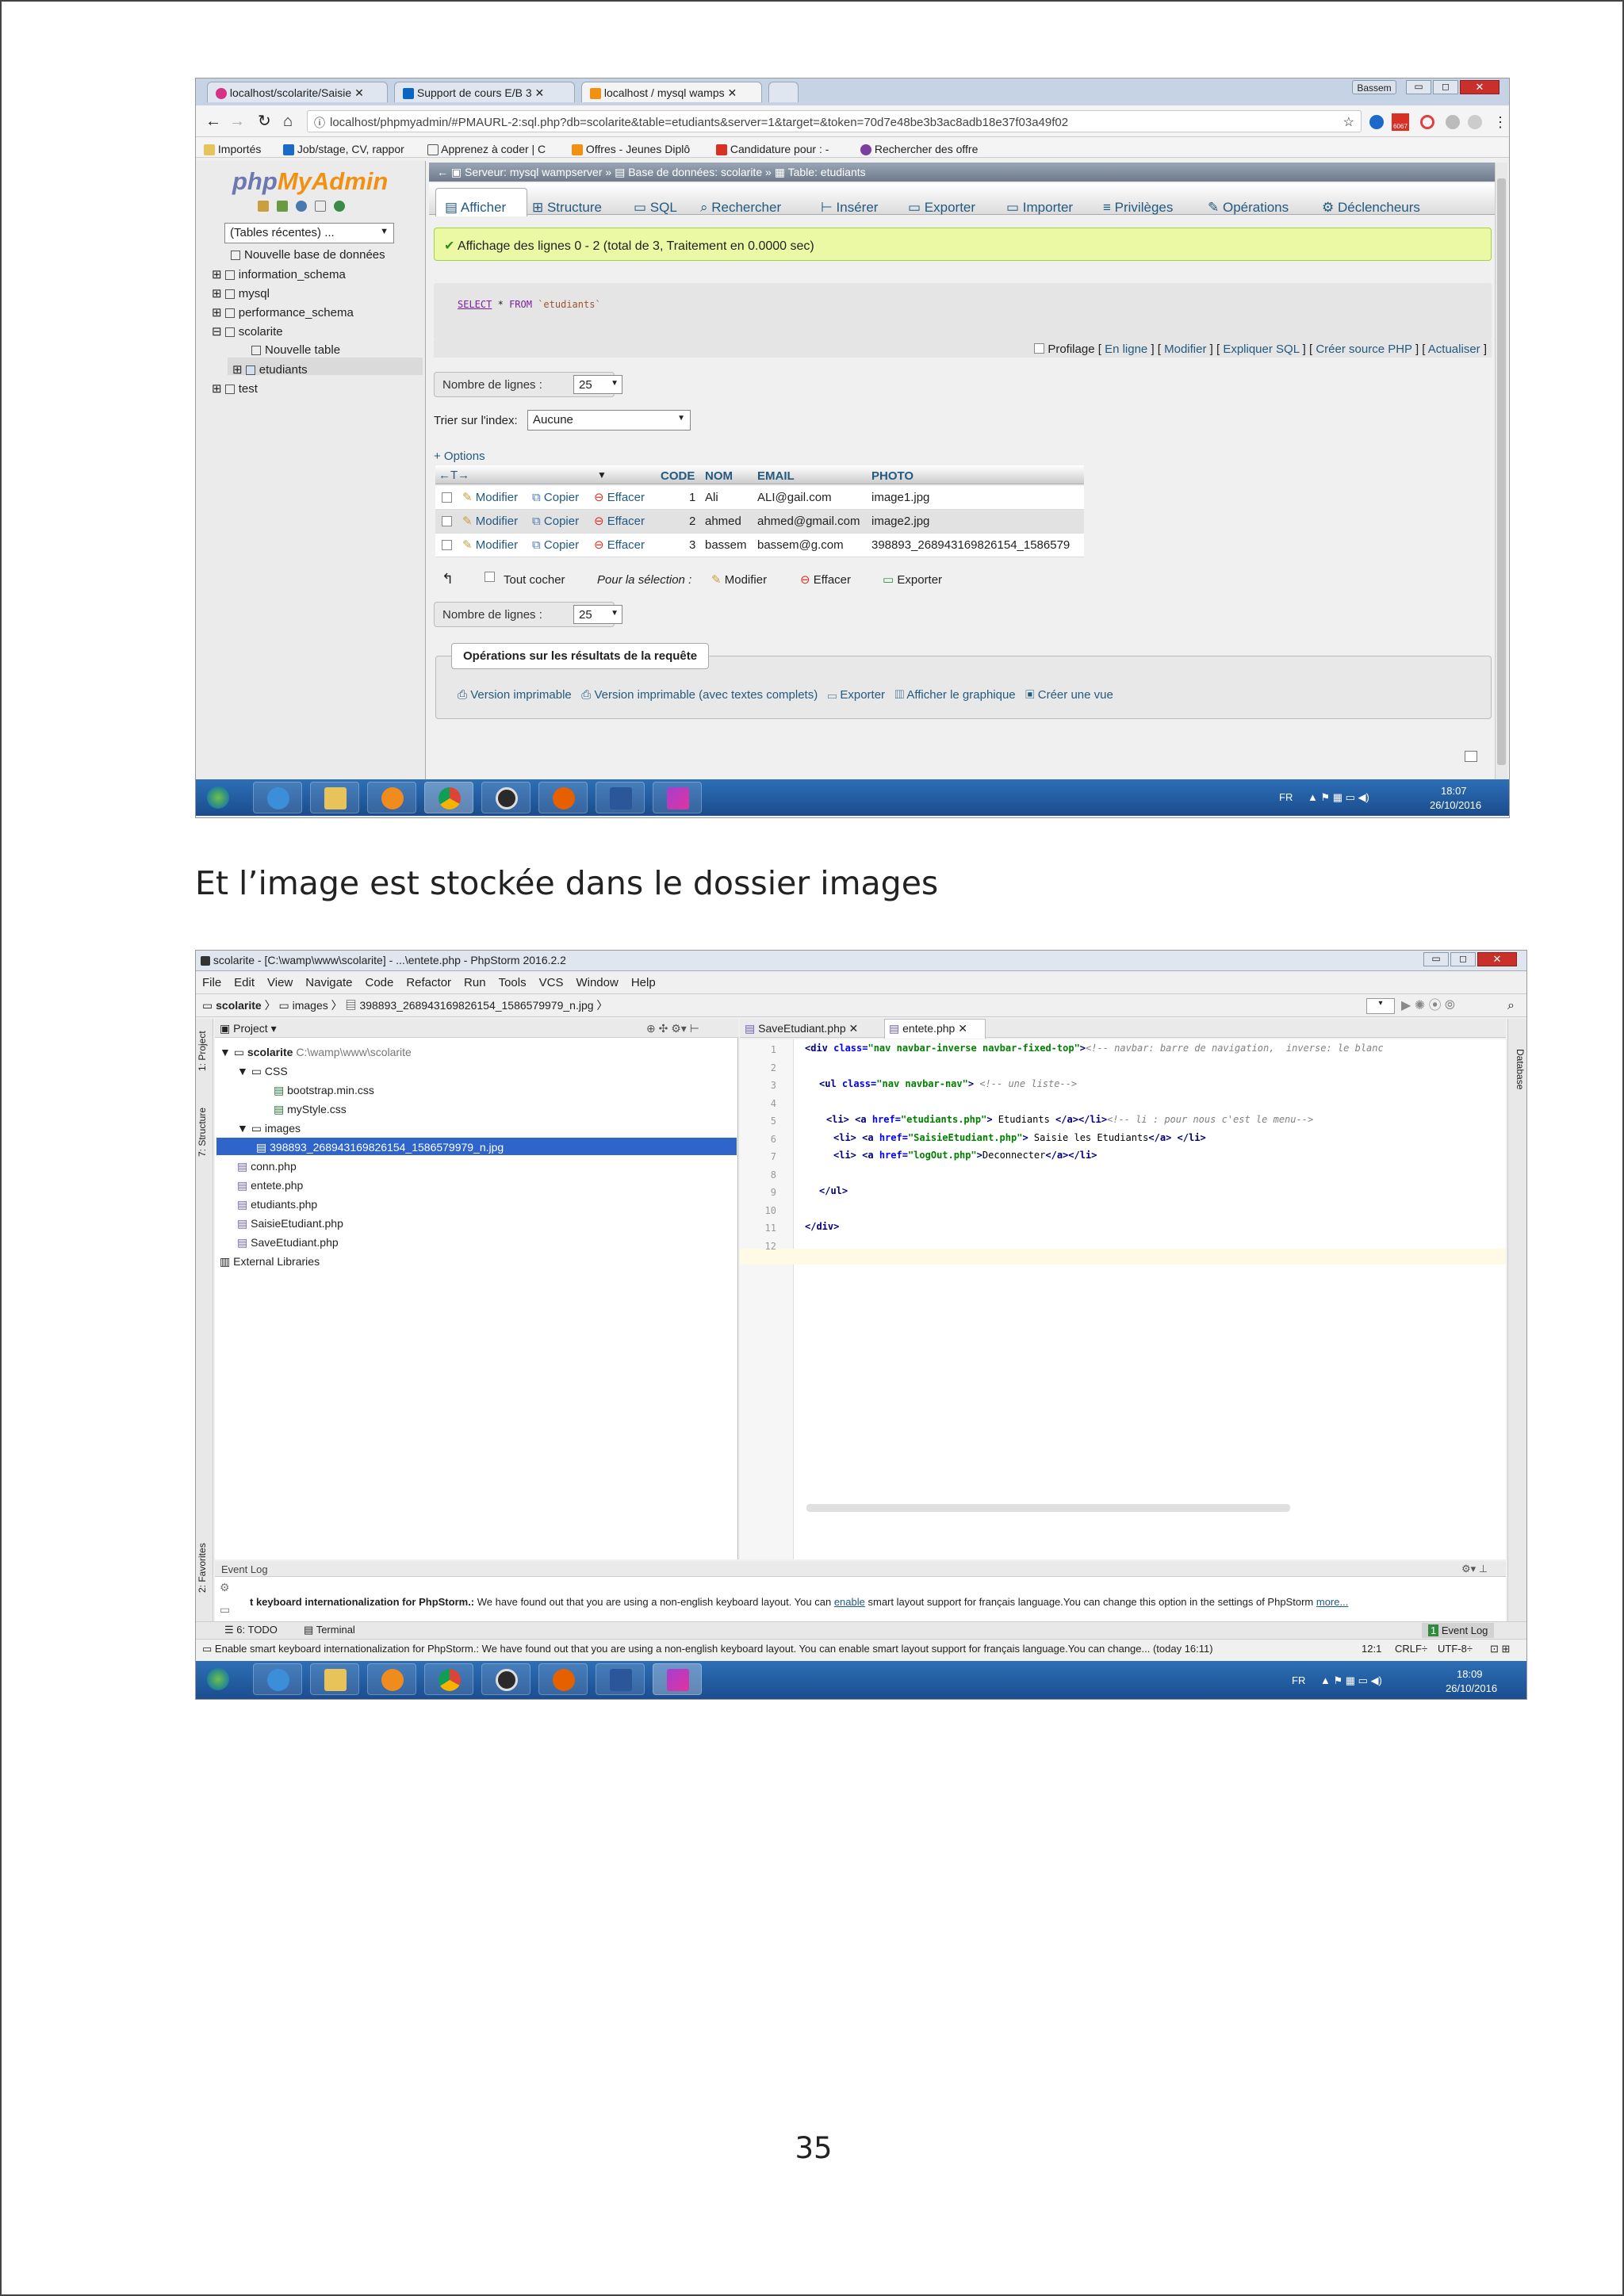  I want to click on browser-tab-3: localhost / mysql wamps ✕, so click(671, 92).